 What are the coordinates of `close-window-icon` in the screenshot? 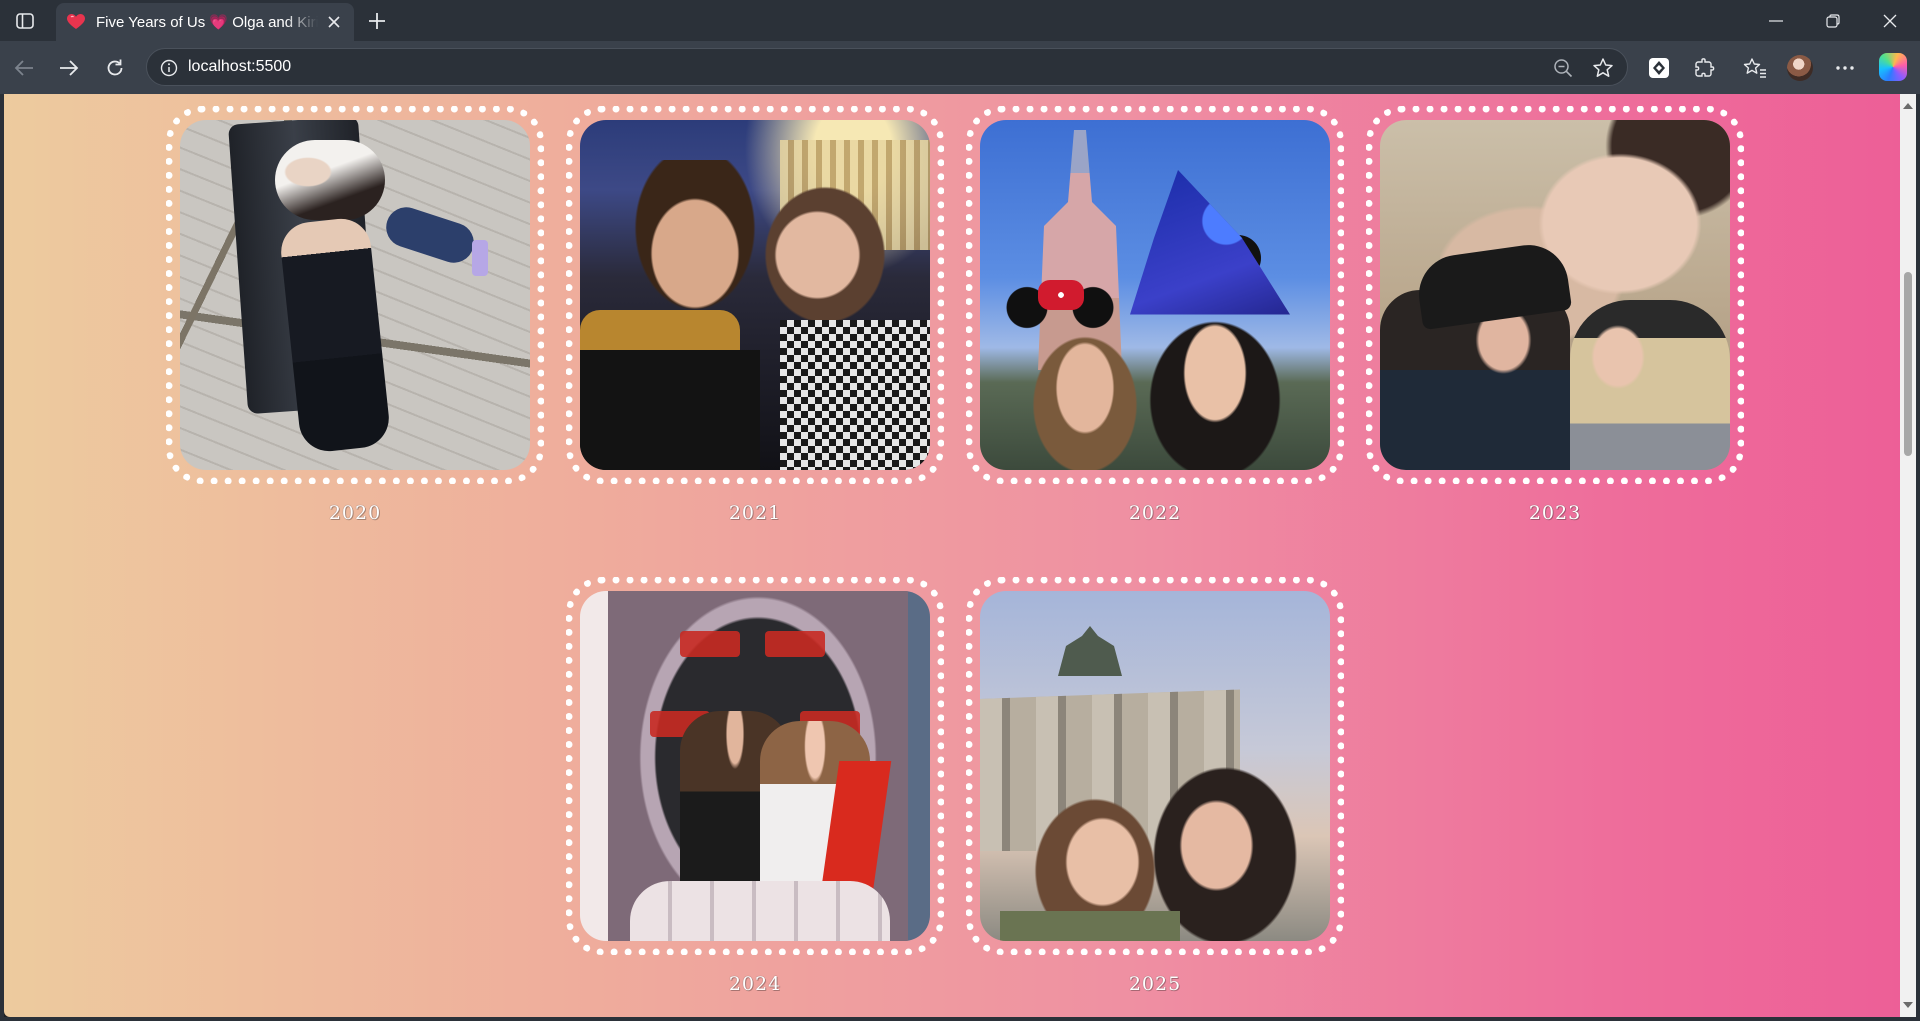 It's located at (1890, 21).